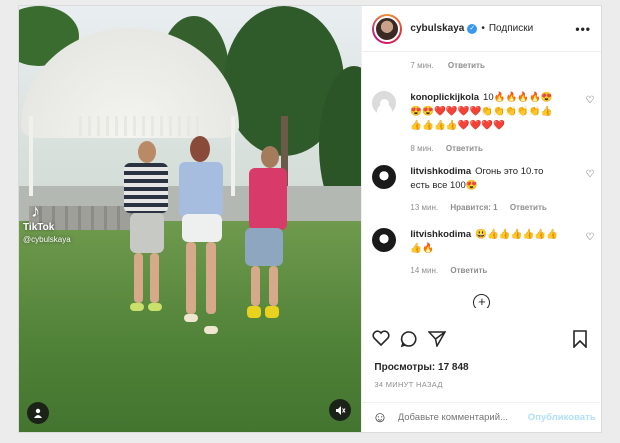  I want to click on post-timestamp: 34 МИНУТ НАЗАД, so click(408, 384).